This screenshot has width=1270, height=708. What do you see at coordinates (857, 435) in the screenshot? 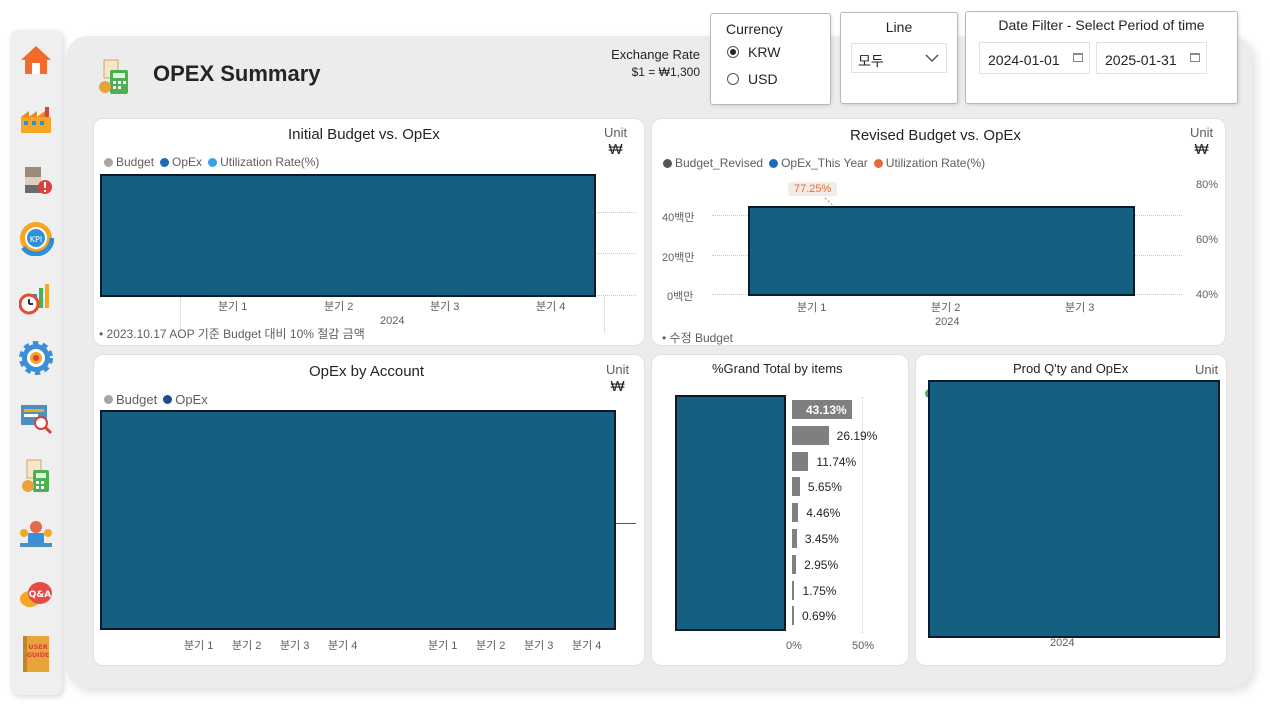
I see `bar-data-label: 26.19%` at bounding box center [857, 435].